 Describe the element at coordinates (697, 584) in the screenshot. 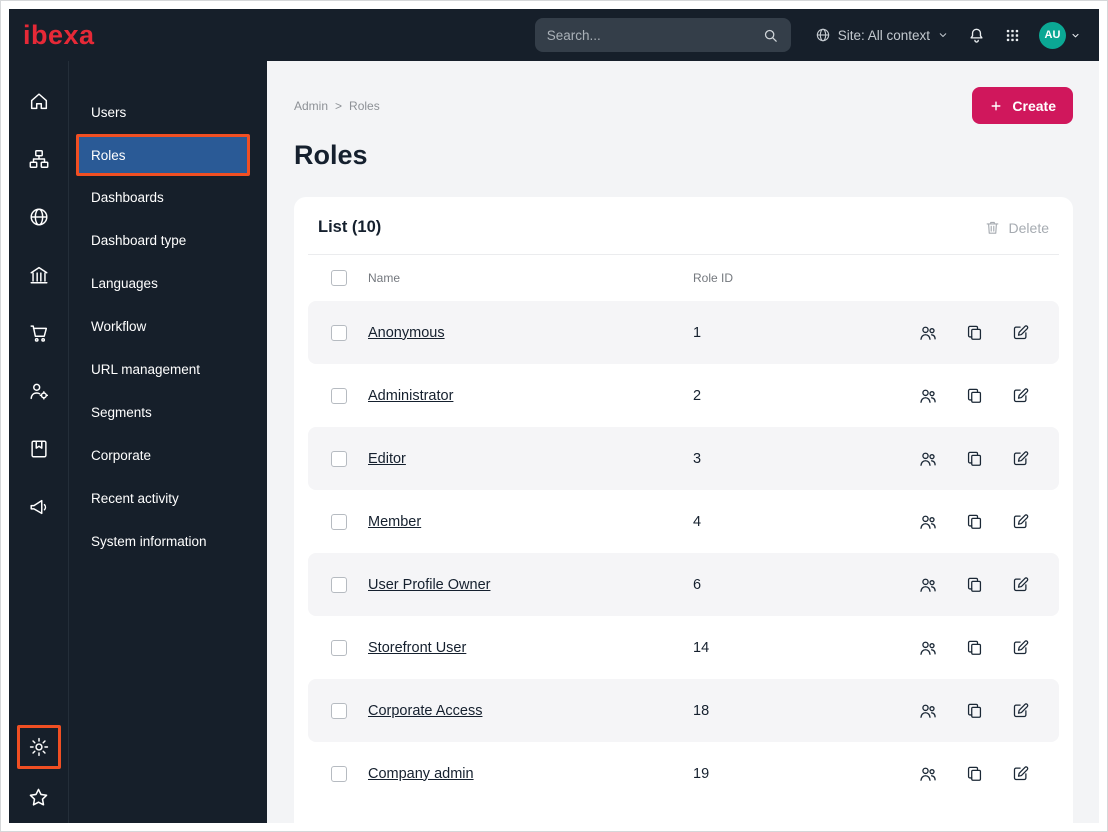

I see `role-id-cell: 6` at that location.